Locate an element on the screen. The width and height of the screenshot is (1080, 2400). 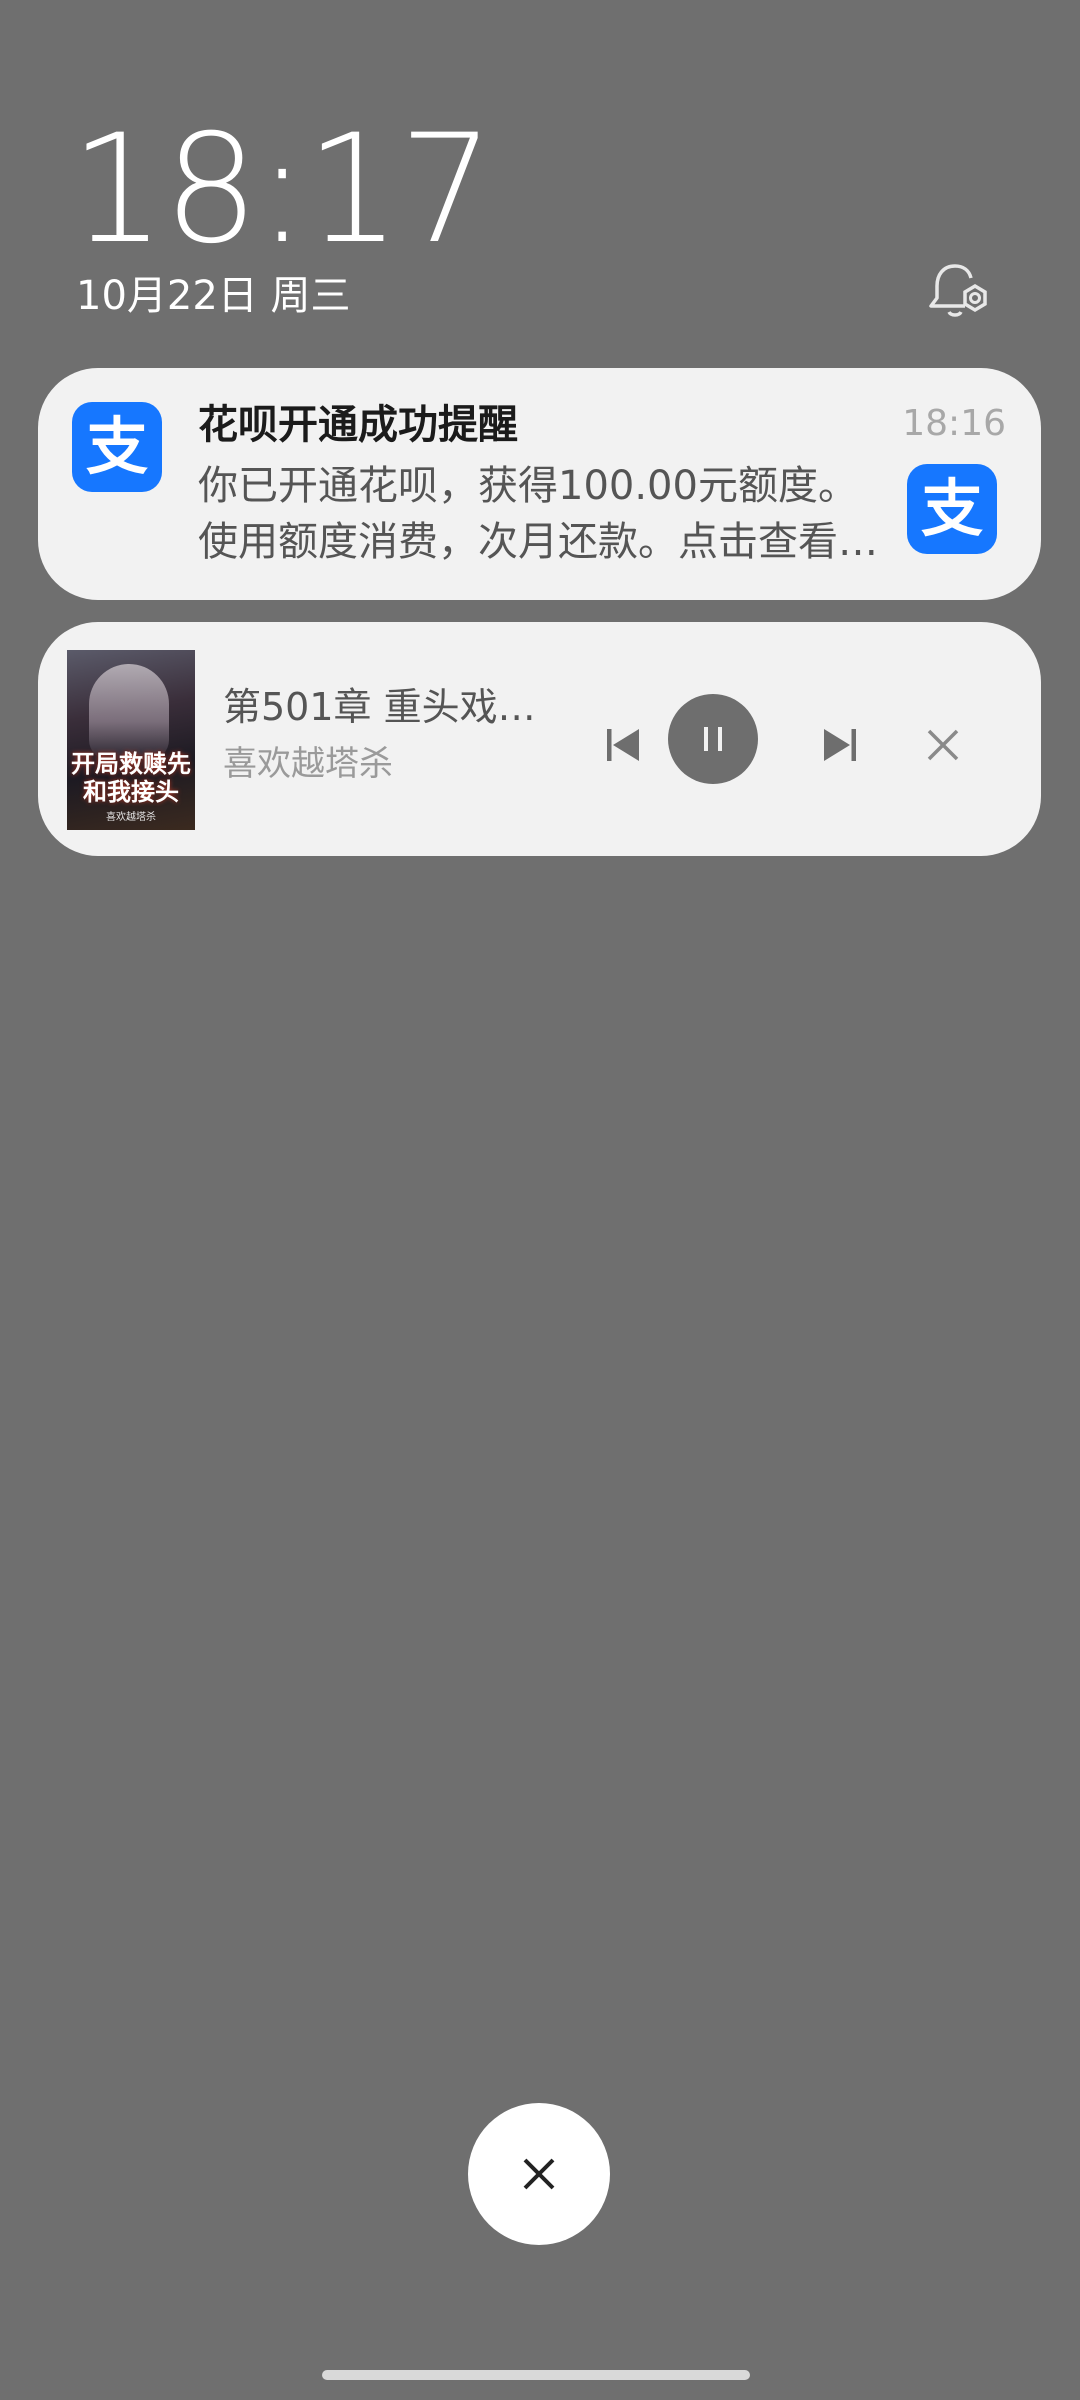
pause-icon is located at coordinates (713, 739).